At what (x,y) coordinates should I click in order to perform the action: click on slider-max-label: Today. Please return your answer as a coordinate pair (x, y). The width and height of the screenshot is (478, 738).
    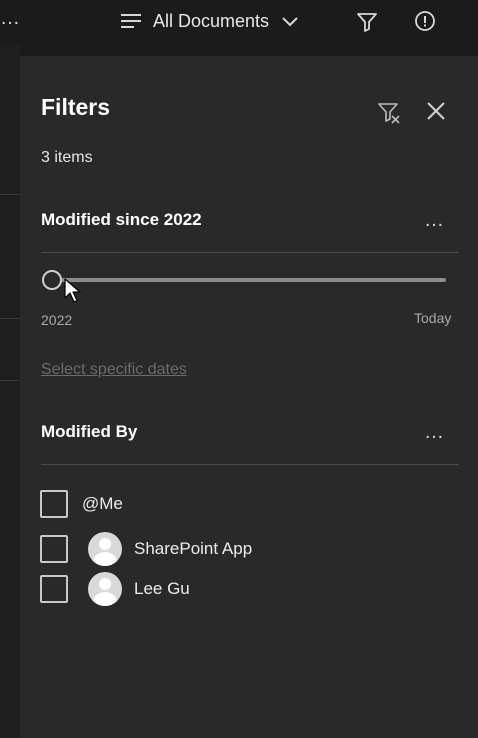
    Looking at the image, I should click on (433, 318).